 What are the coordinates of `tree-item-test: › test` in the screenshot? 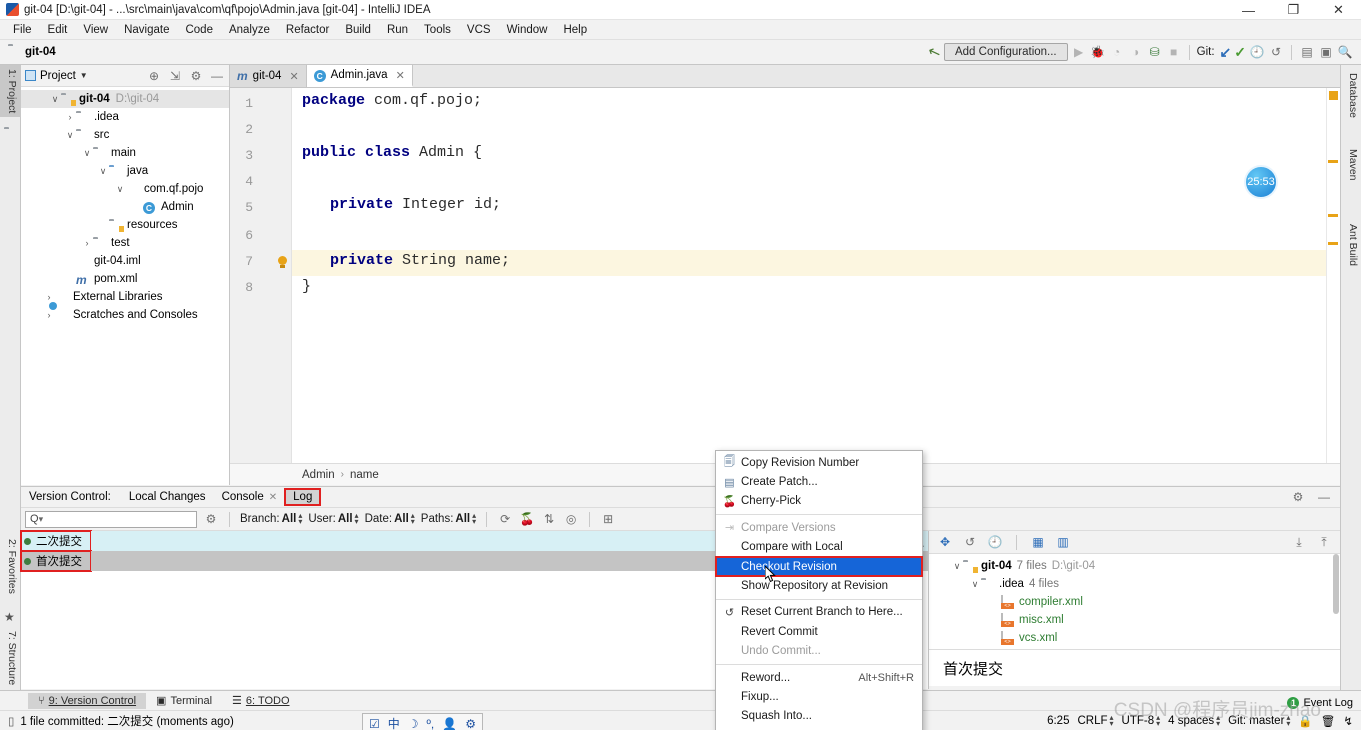 It's located at (125, 243).